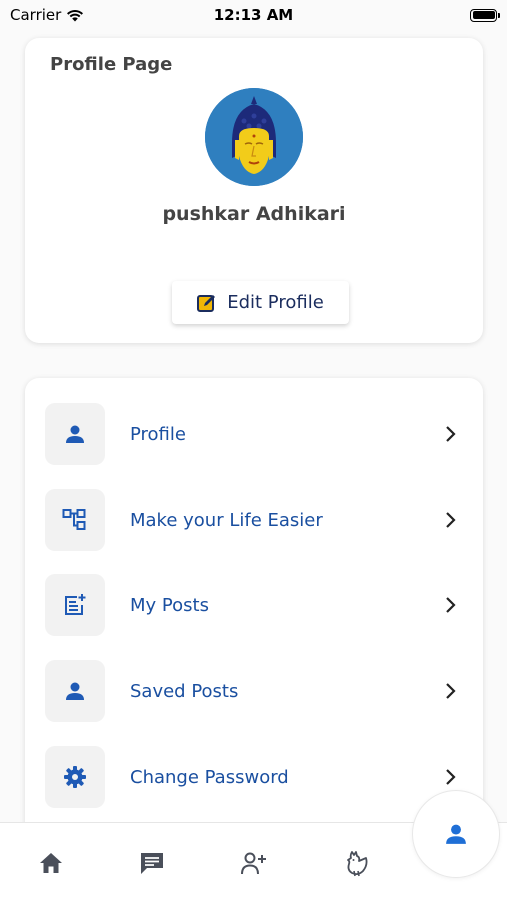 The image size is (507, 900). I want to click on rooster-icon, so click(356, 863).